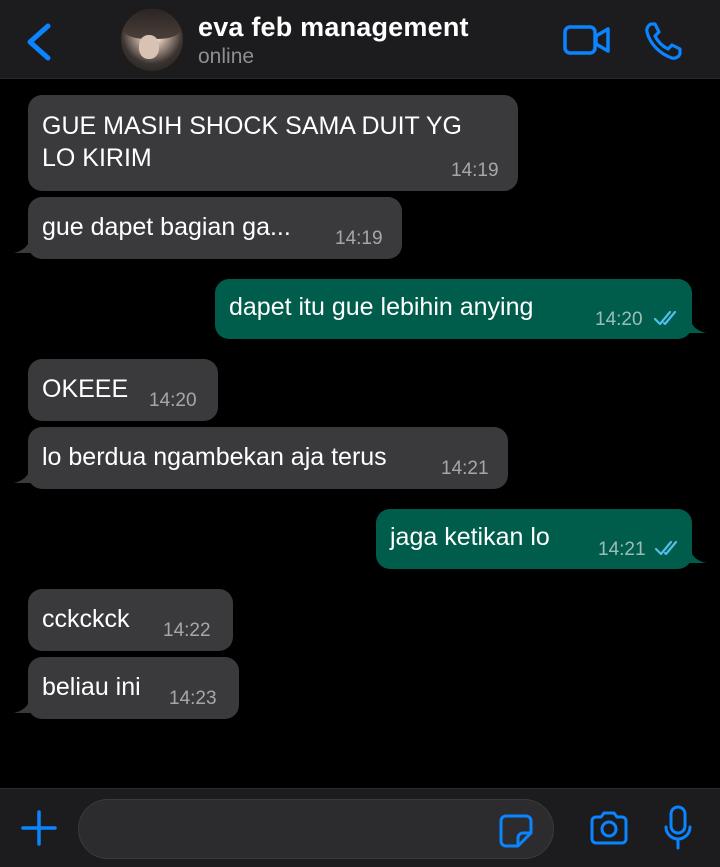 This screenshot has height=867, width=720. Describe the element at coordinates (316, 829) in the screenshot. I see `message-input` at that location.